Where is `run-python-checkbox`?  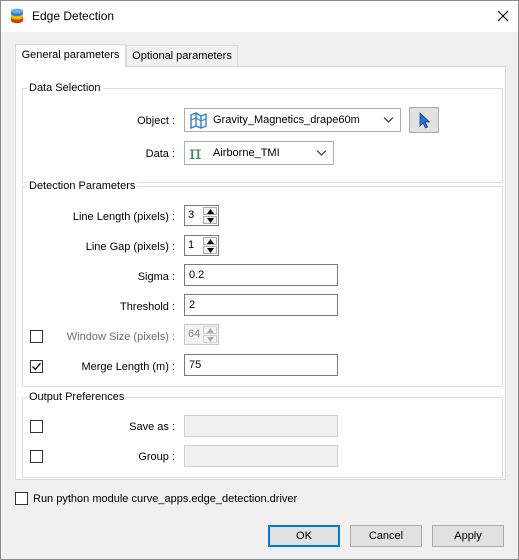 run-python-checkbox is located at coordinates (21, 498).